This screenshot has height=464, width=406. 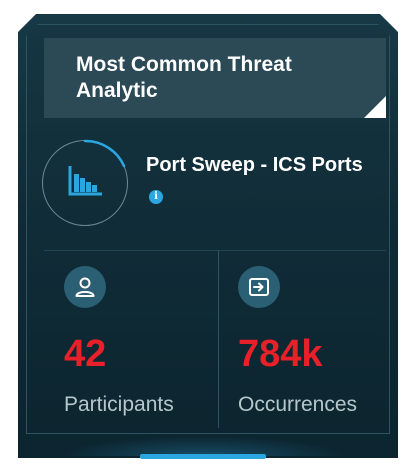 I want to click on bar-chart-icon, so click(x=85, y=181).